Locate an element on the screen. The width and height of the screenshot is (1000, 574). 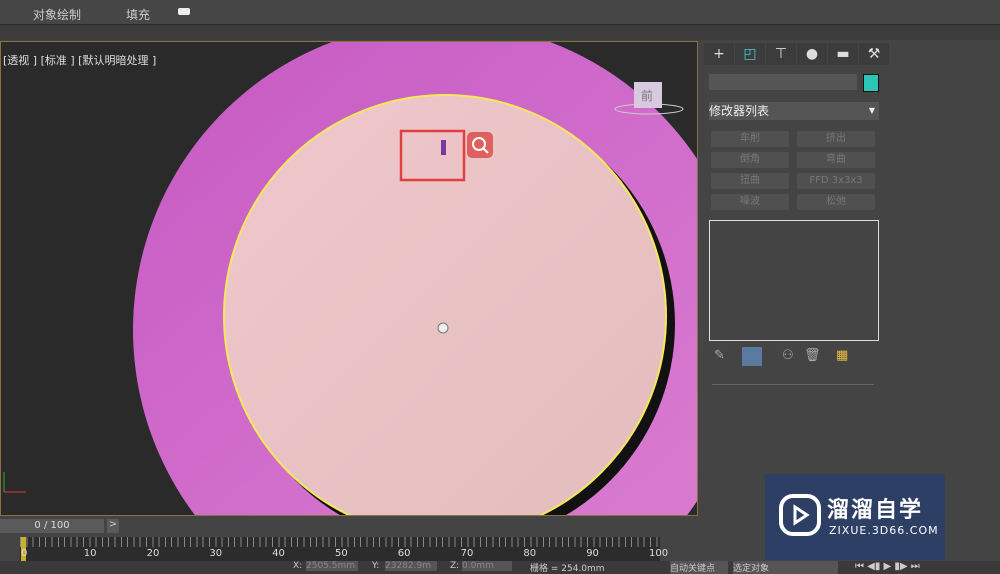
timeline-tick-label: 30 is located at coordinates (216, 553).